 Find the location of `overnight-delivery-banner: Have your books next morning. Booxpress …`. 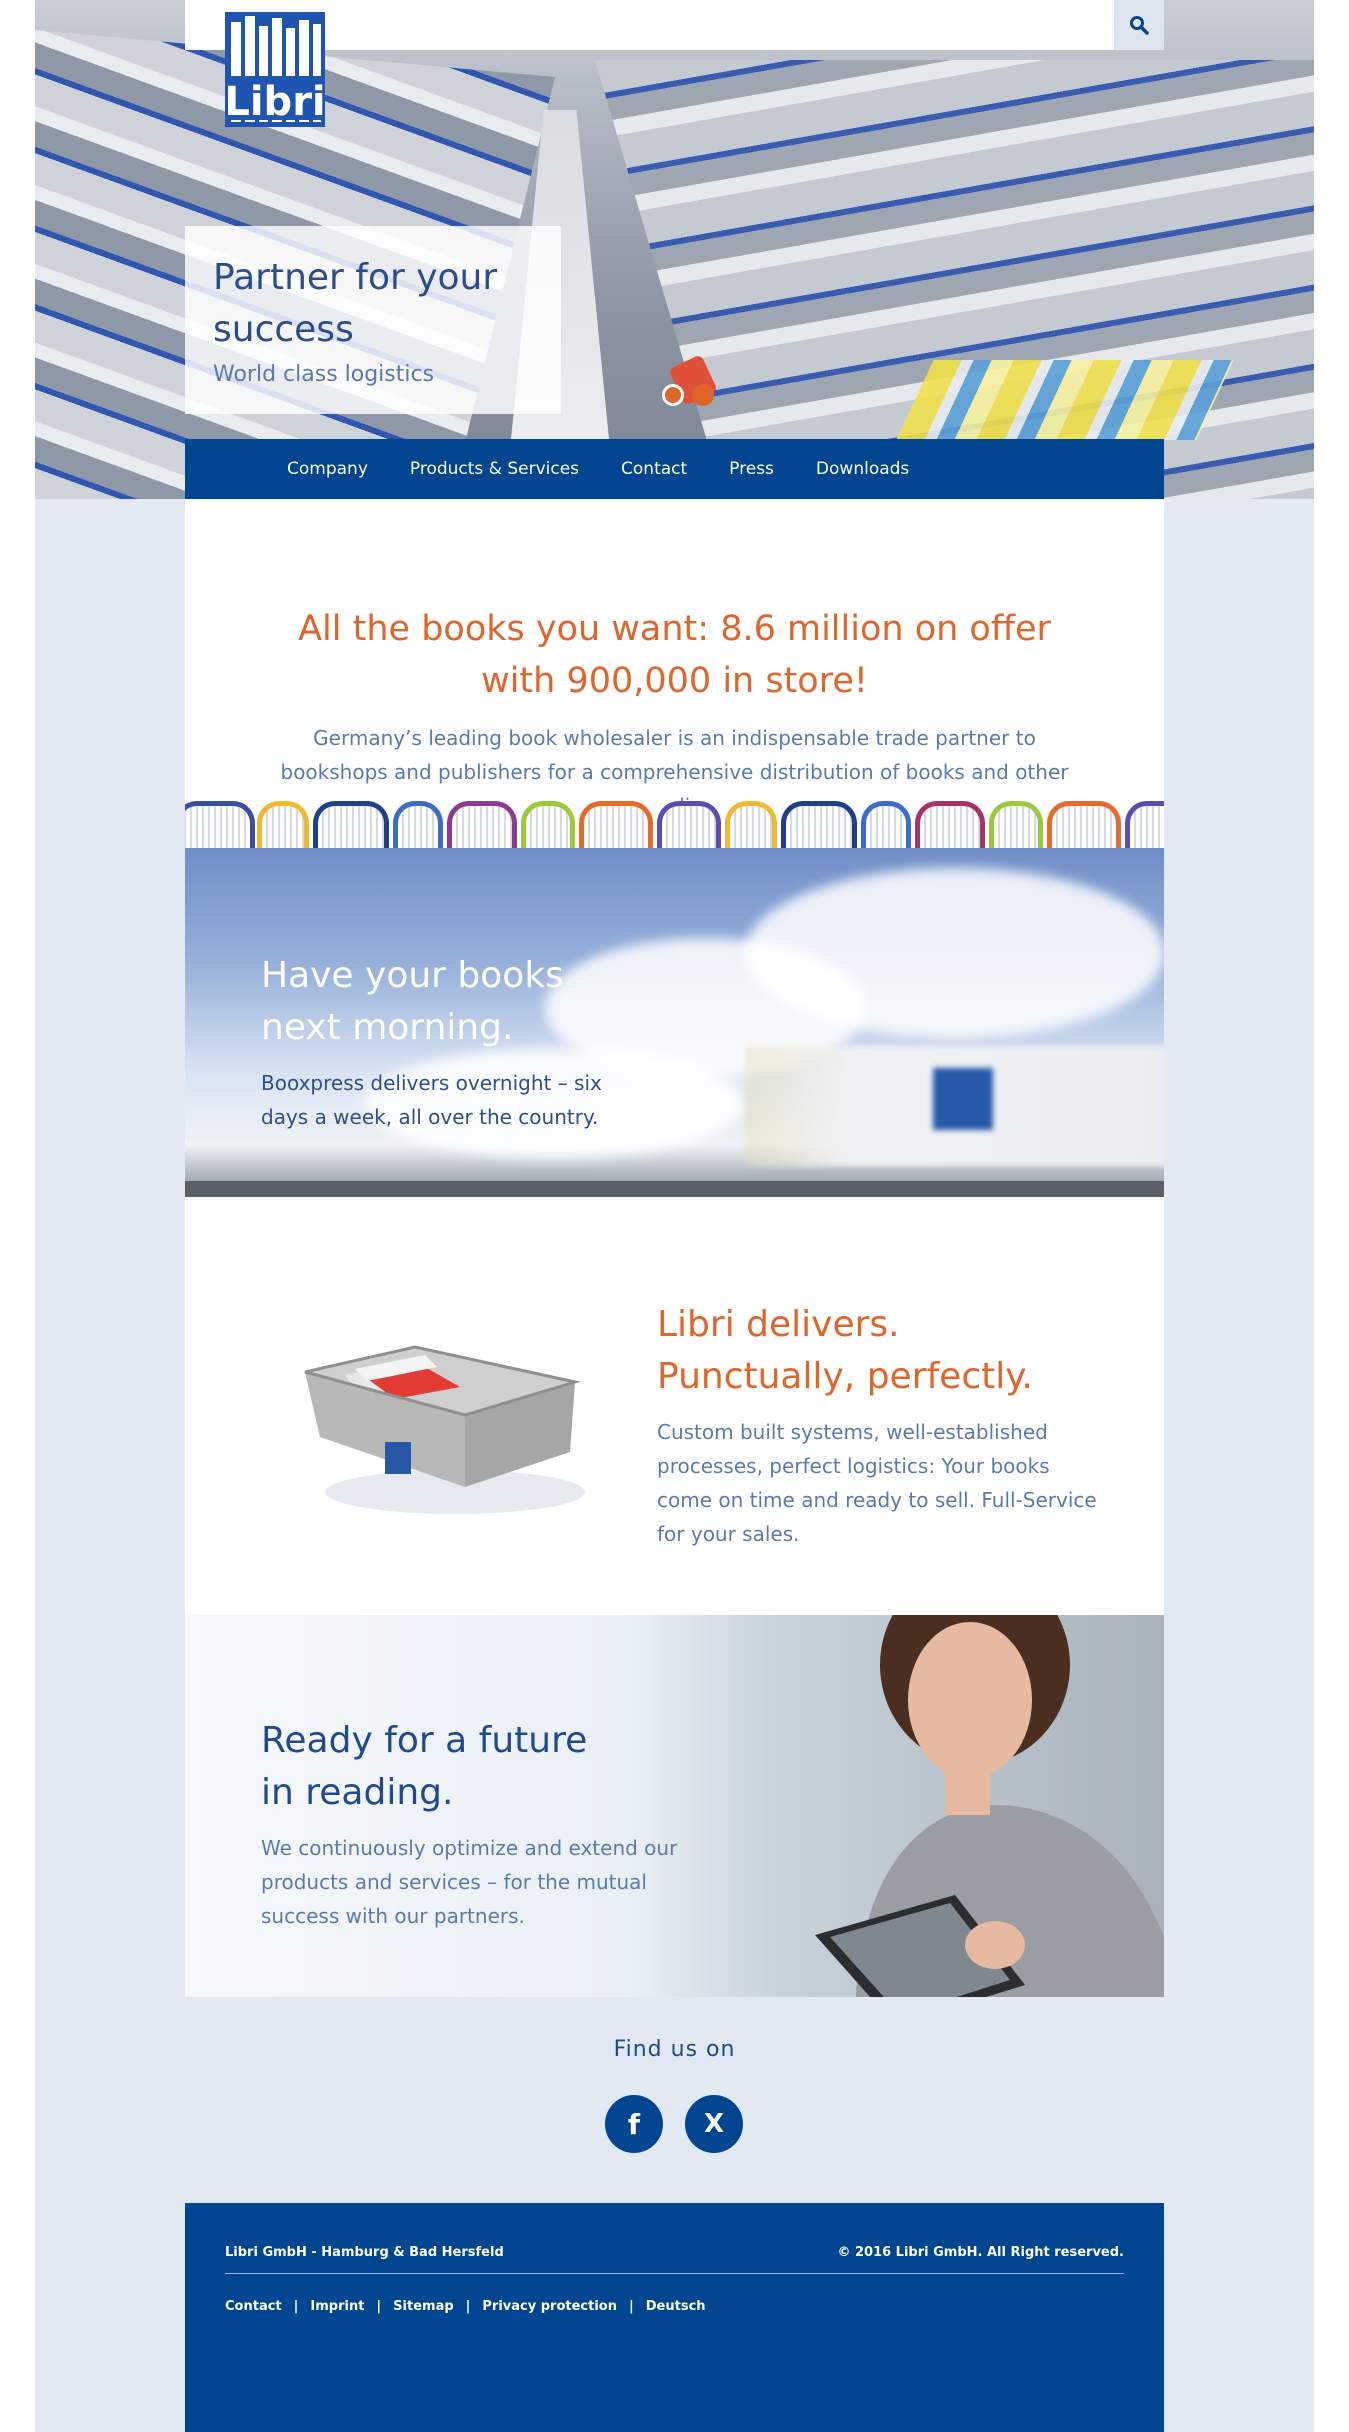

overnight-delivery-banner: Have your books next morning. Booxpress … is located at coordinates (674, 1022).